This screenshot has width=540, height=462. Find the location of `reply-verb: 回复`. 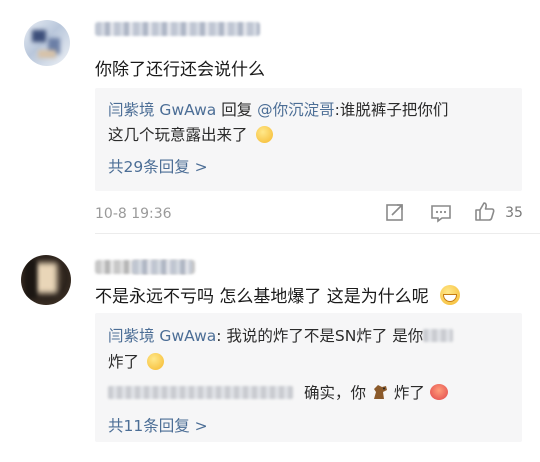

reply-verb: 回复 is located at coordinates (237, 110).